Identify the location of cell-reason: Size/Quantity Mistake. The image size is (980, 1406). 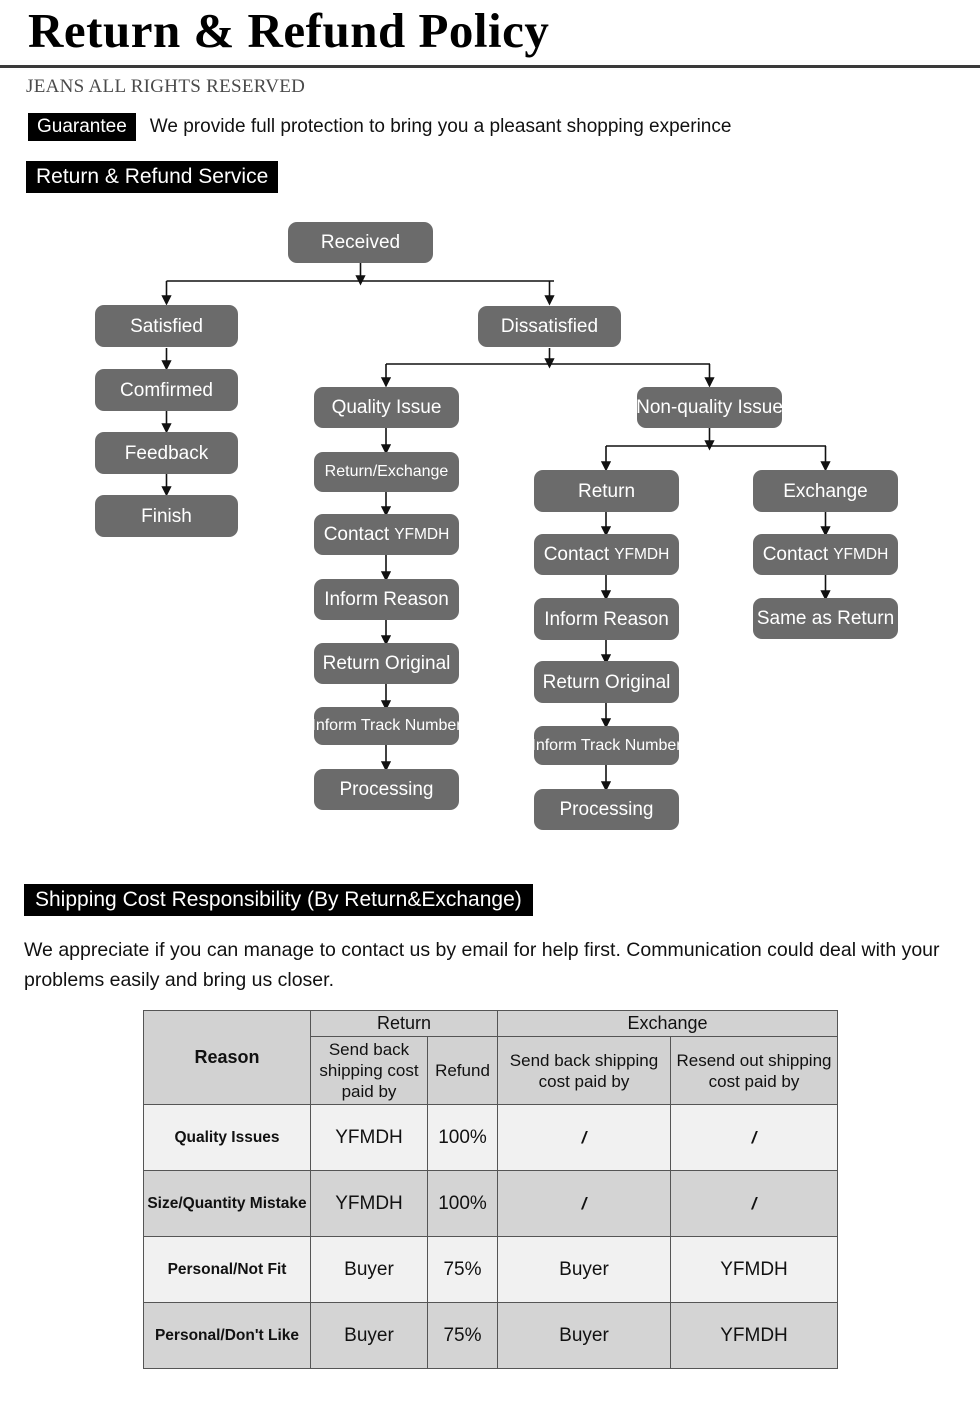
(227, 1203).